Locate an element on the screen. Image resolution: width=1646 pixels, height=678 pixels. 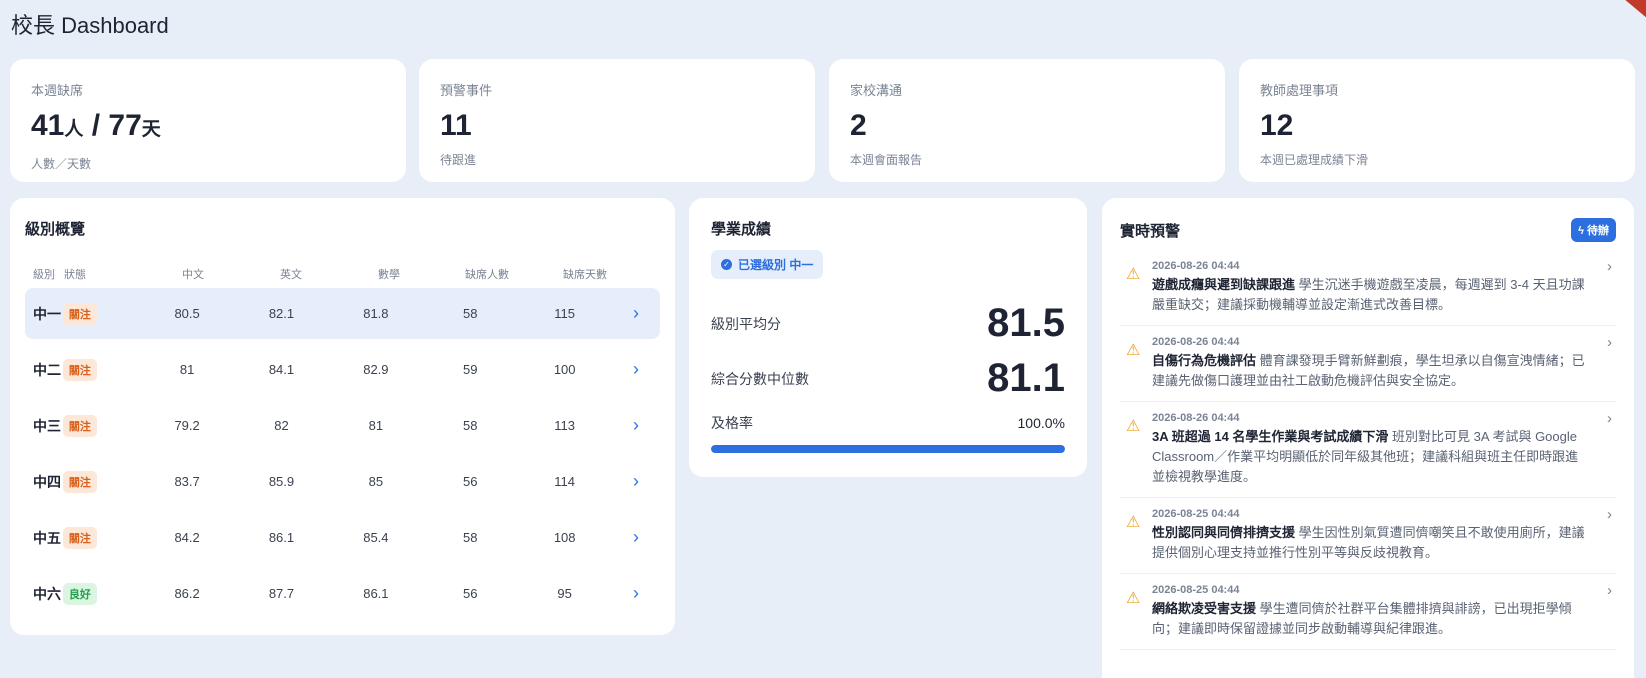
chinese-cell: 86.2 is located at coordinates (187, 593).